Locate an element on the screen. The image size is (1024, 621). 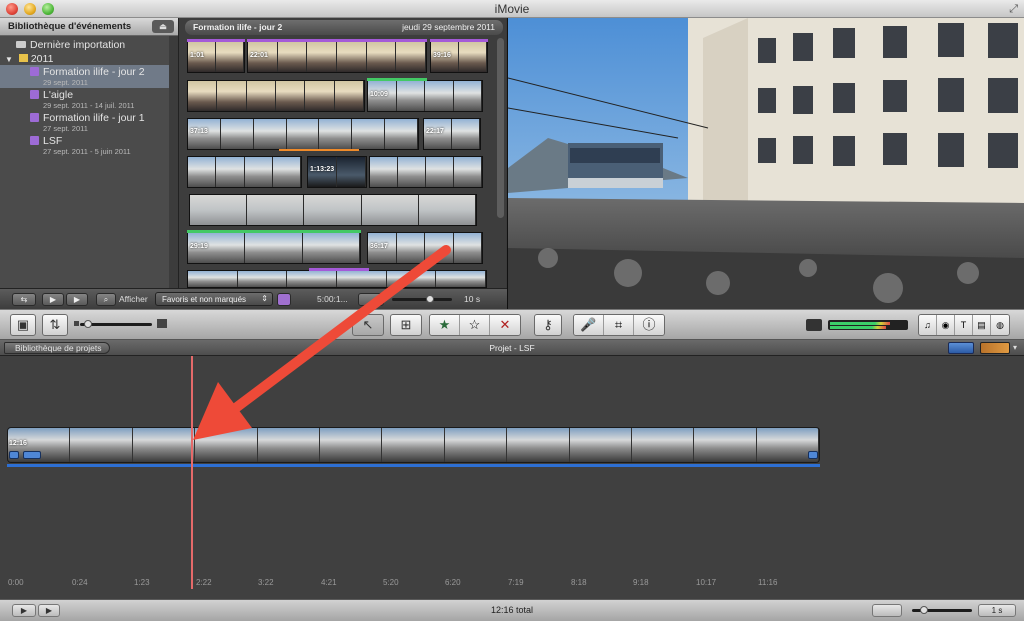
timeline-zoom-value: 1 s is located at coordinates (997, 610).